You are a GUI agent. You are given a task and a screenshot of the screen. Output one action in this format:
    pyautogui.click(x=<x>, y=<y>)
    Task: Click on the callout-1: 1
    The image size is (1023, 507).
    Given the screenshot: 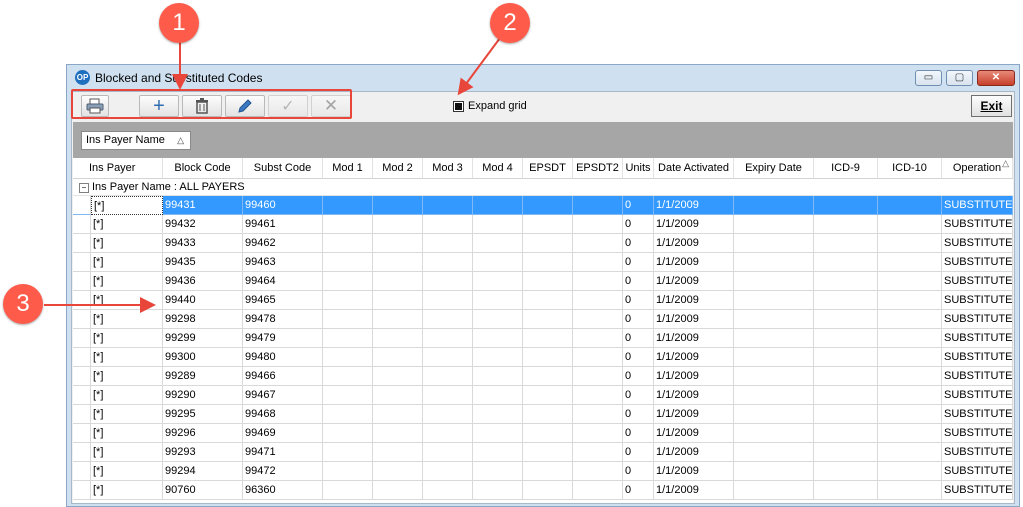 What is the action you would take?
    pyautogui.click(x=179, y=23)
    